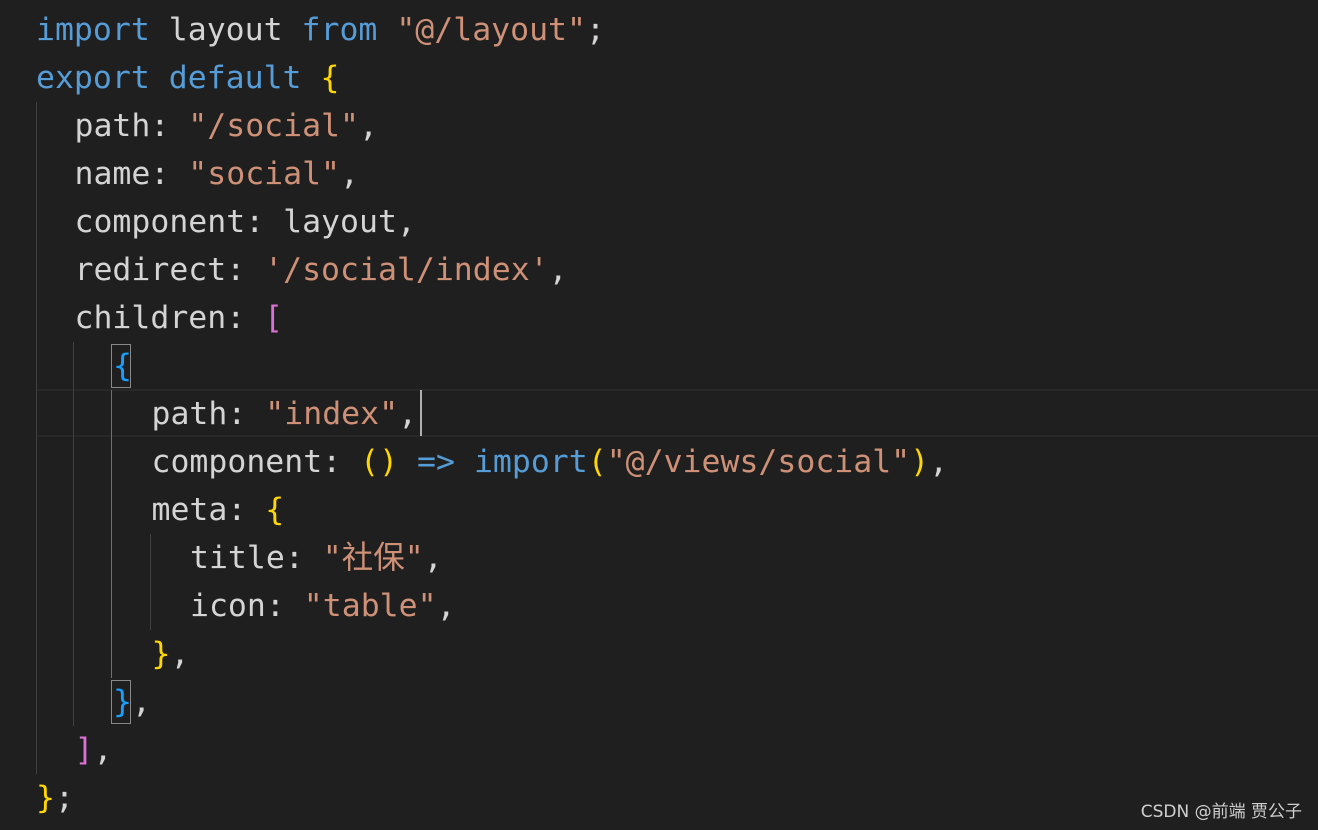 The height and width of the screenshot is (830, 1318). What do you see at coordinates (370, 606) in the screenshot?
I see `code-token: "table"` at bounding box center [370, 606].